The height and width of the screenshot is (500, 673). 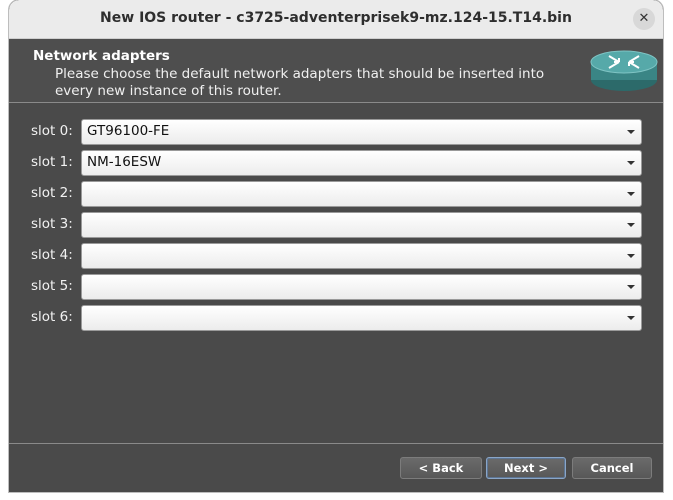 I want to click on slot-label: slot 4:, so click(x=52, y=255).